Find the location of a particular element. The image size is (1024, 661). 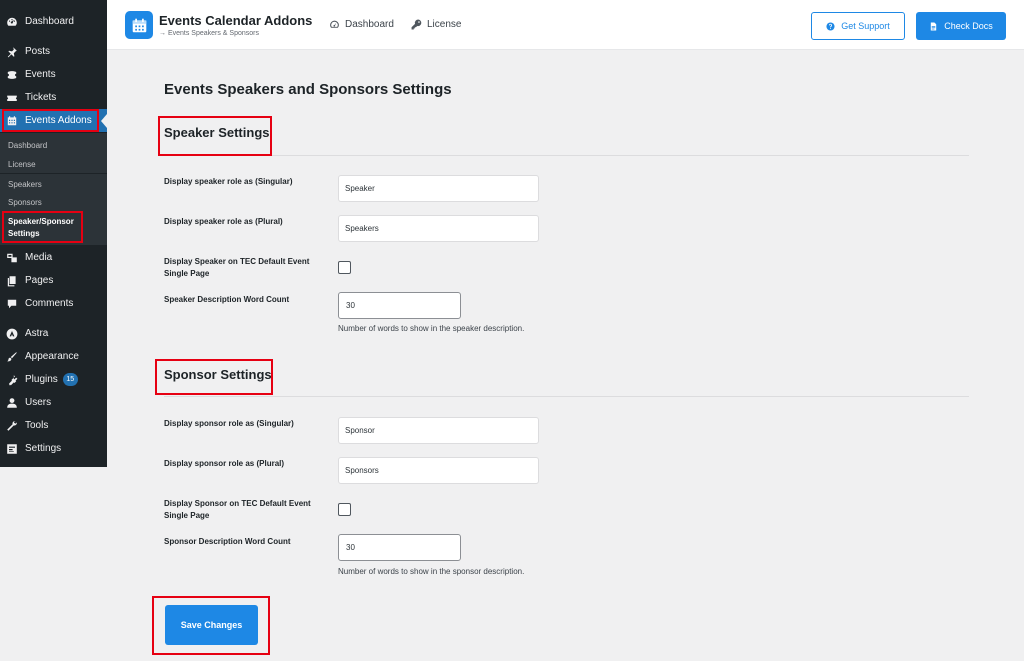

sidebar-item-comments: Comments is located at coordinates (53, 303).